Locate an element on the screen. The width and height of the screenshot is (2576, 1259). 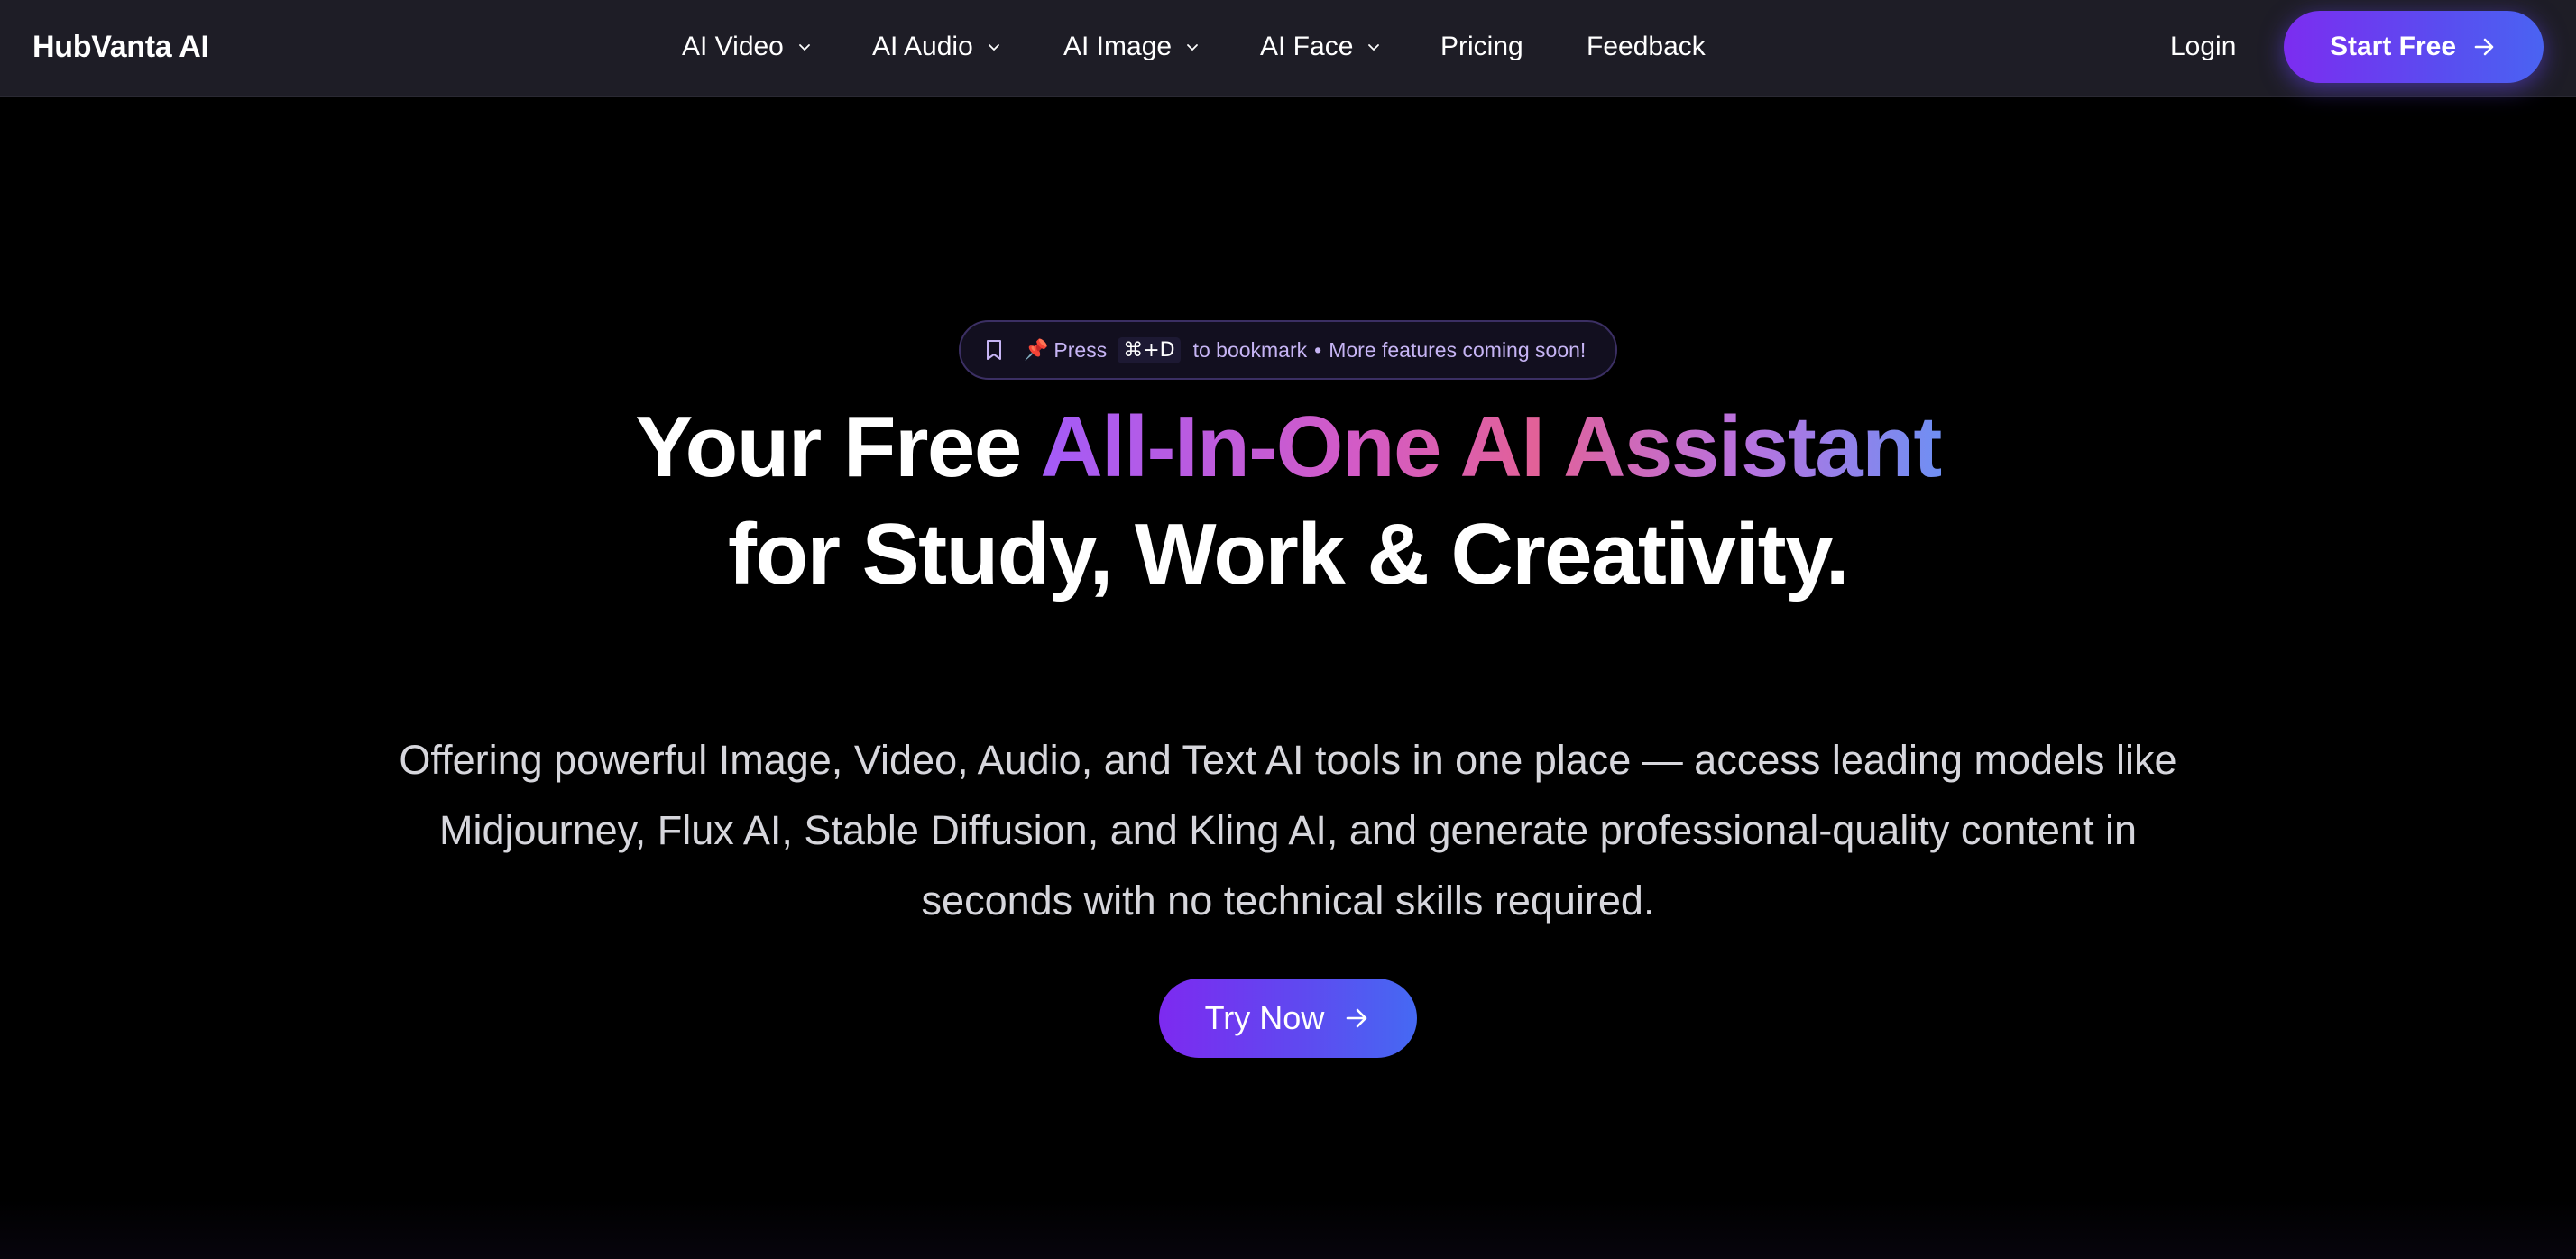
nav-item-ai-video: AI Video is located at coordinates (747, 46).